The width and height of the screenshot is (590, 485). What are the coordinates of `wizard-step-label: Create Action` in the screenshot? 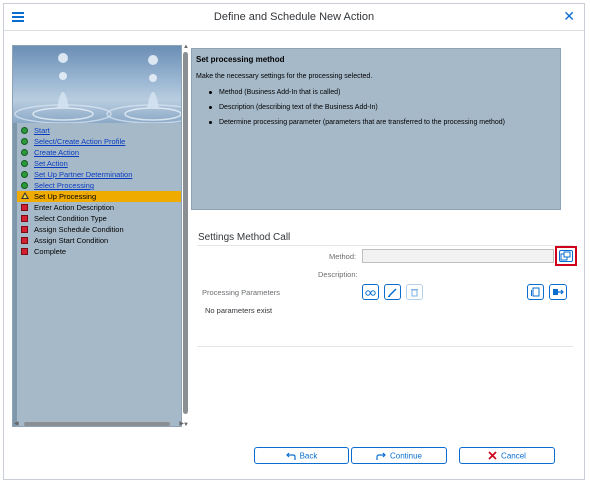 It's located at (56, 152).